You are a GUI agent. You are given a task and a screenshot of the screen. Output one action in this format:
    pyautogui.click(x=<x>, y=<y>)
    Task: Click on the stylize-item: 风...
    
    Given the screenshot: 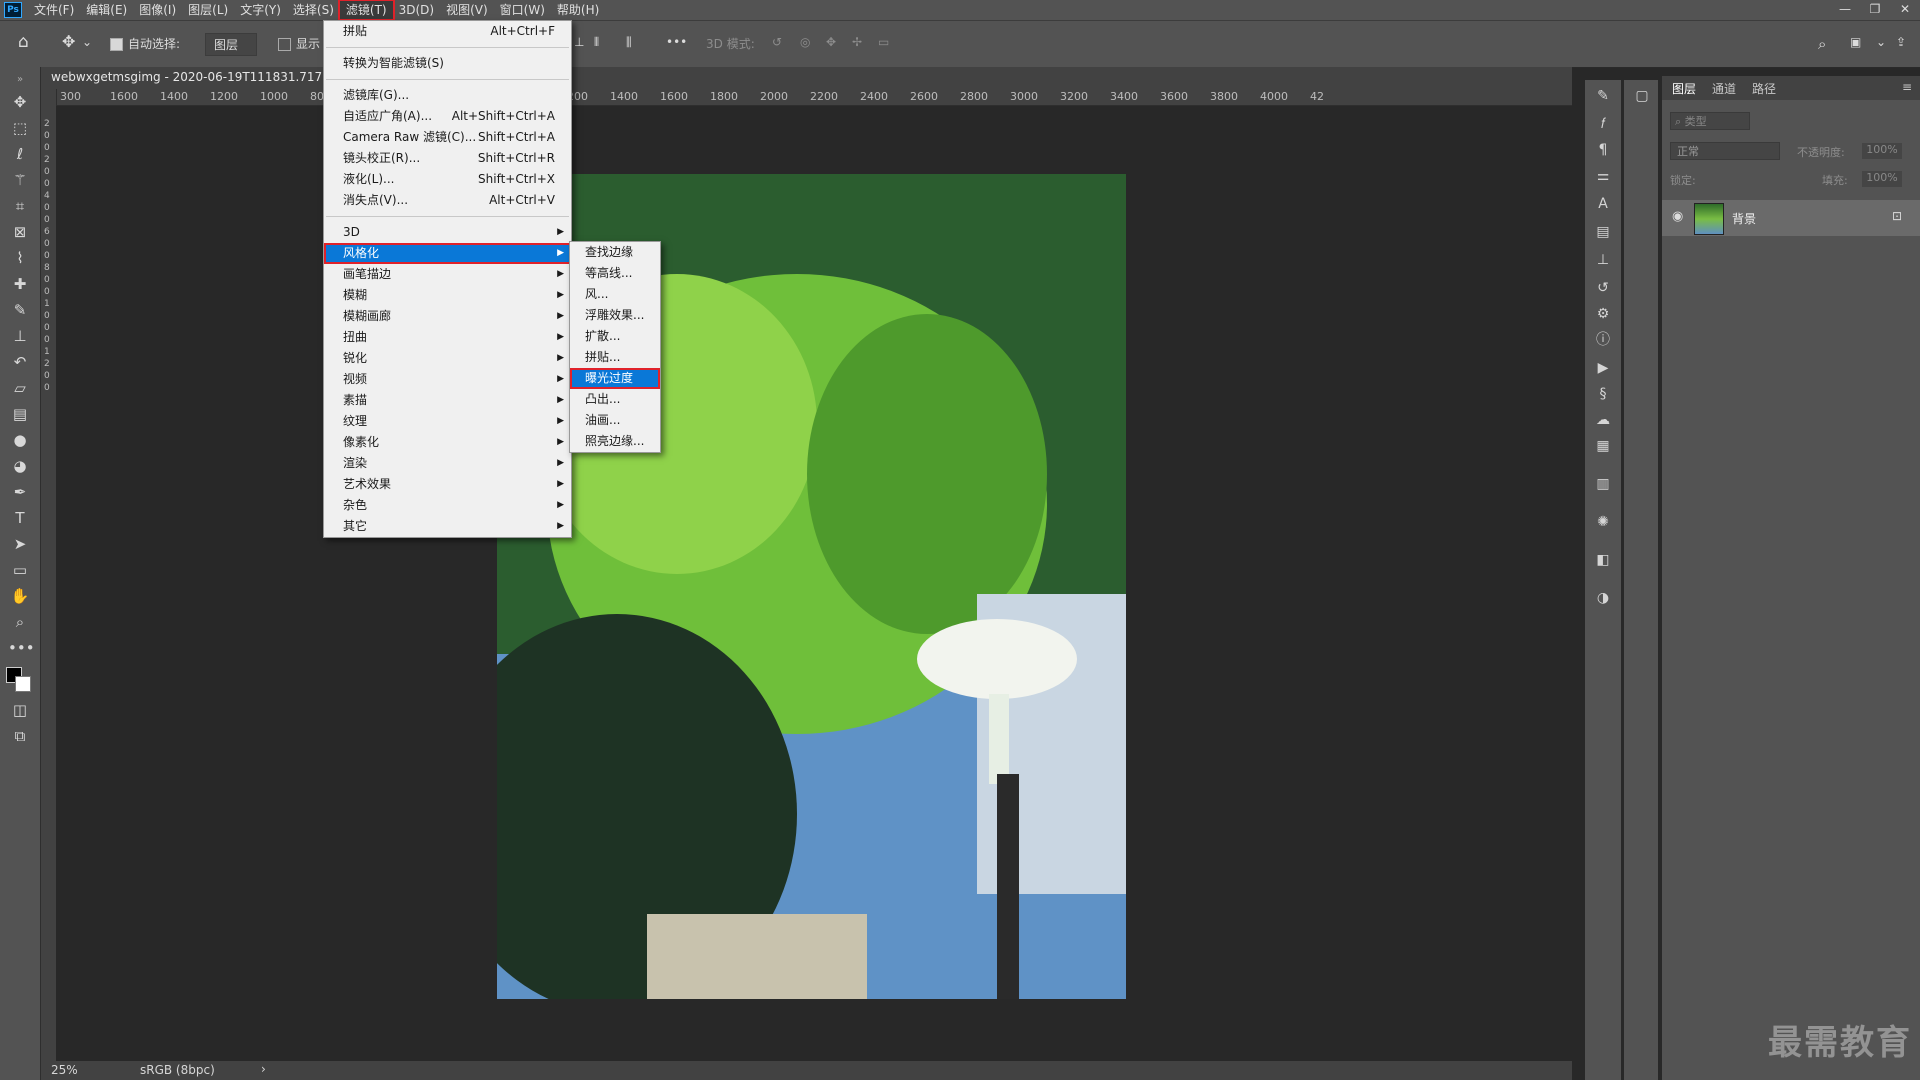 What is the action you would take?
    pyautogui.click(x=615, y=294)
    